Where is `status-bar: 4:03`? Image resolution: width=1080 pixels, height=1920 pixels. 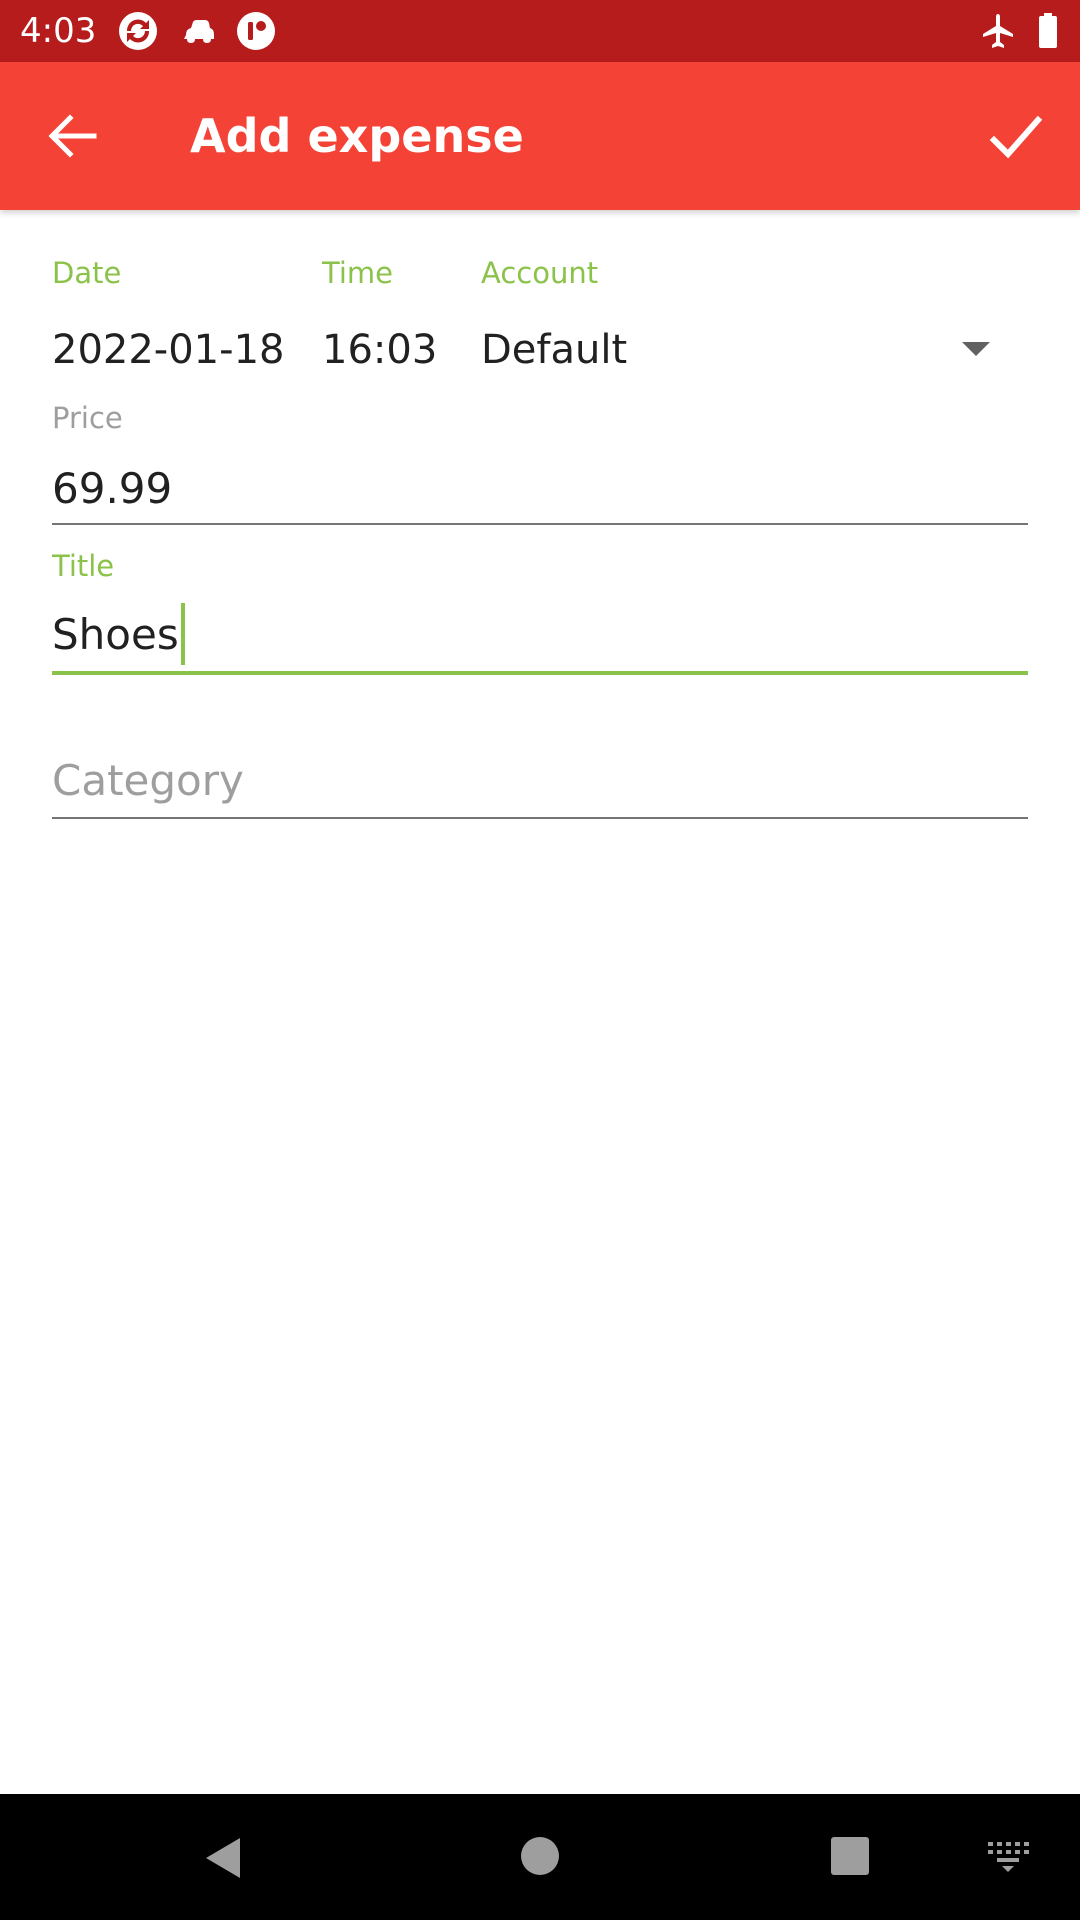
status-bar: 4:03 is located at coordinates (540, 31).